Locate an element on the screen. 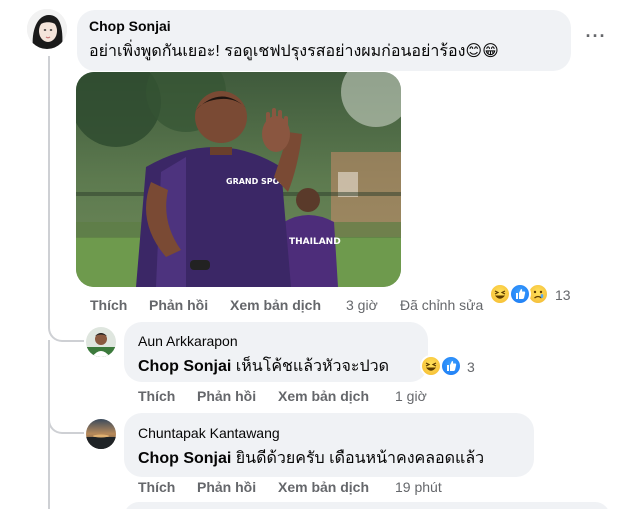 Image resolution: width=643 pixels, height=509 pixels. comment-timestamp: 19 phút is located at coordinates (418, 487).